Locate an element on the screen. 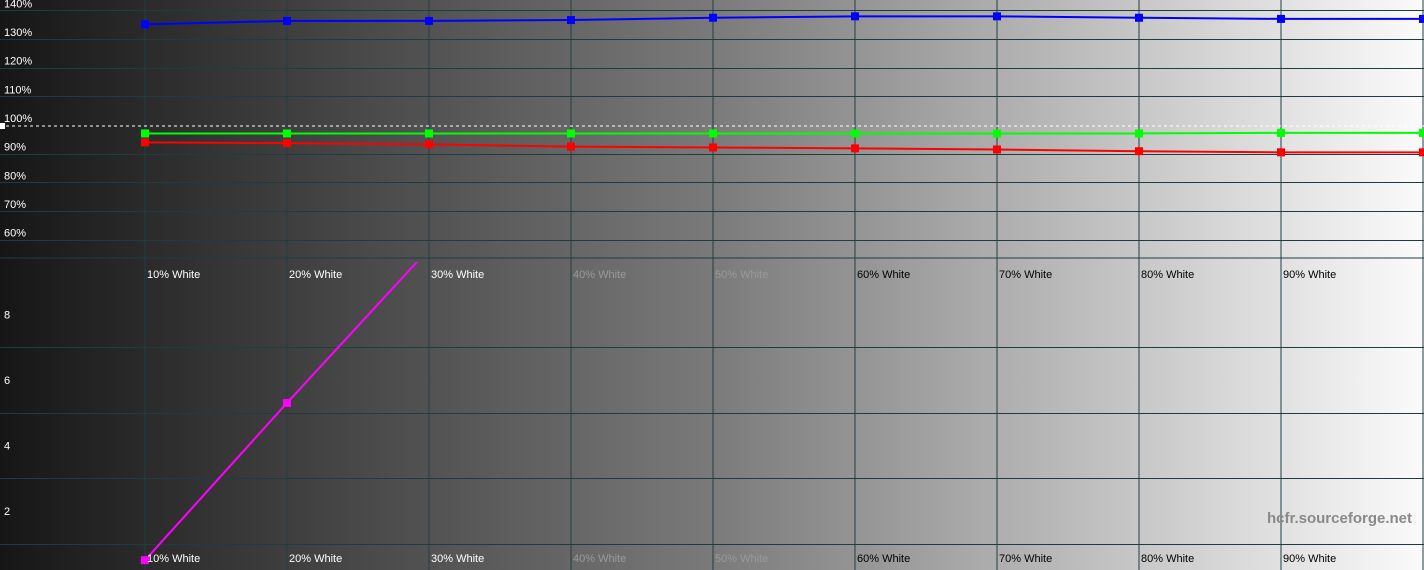 The height and width of the screenshot is (570, 1424). y-tick-label: 100% is located at coordinates (18, 119).